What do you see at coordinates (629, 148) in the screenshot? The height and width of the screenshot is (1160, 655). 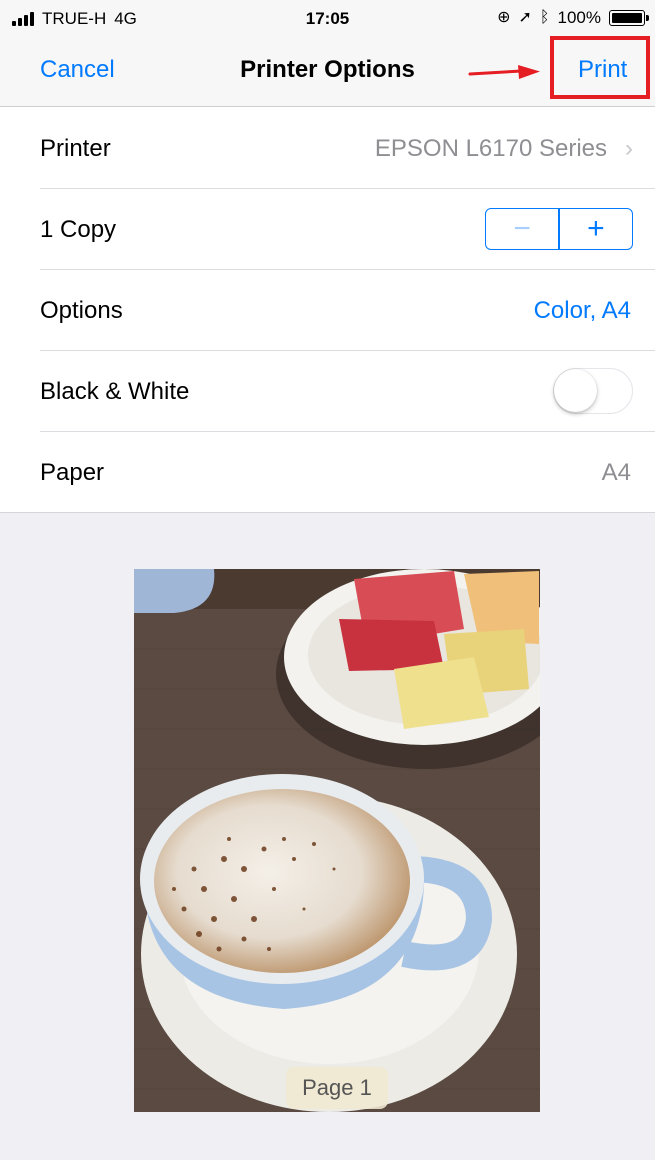 I see `chevron-right-icon: ›` at bounding box center [629, 148].